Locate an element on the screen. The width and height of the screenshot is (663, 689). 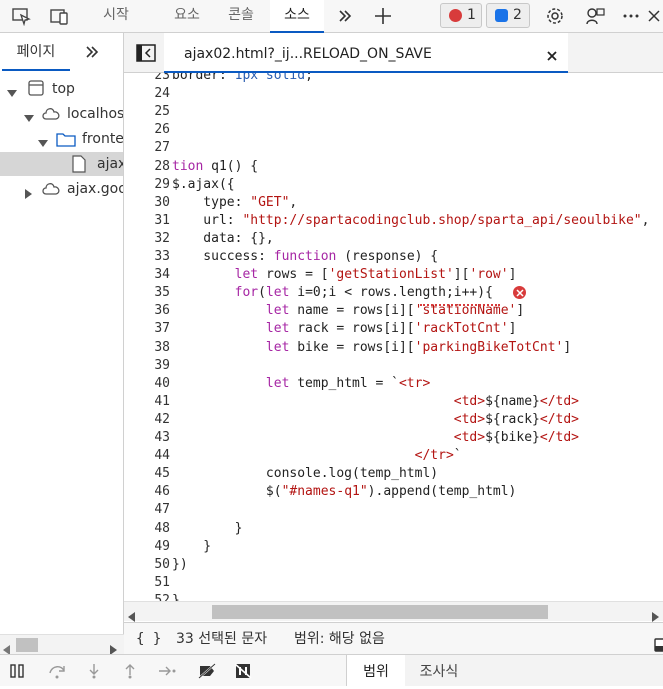
line-number: 35 is located at coordinates (148, 293).